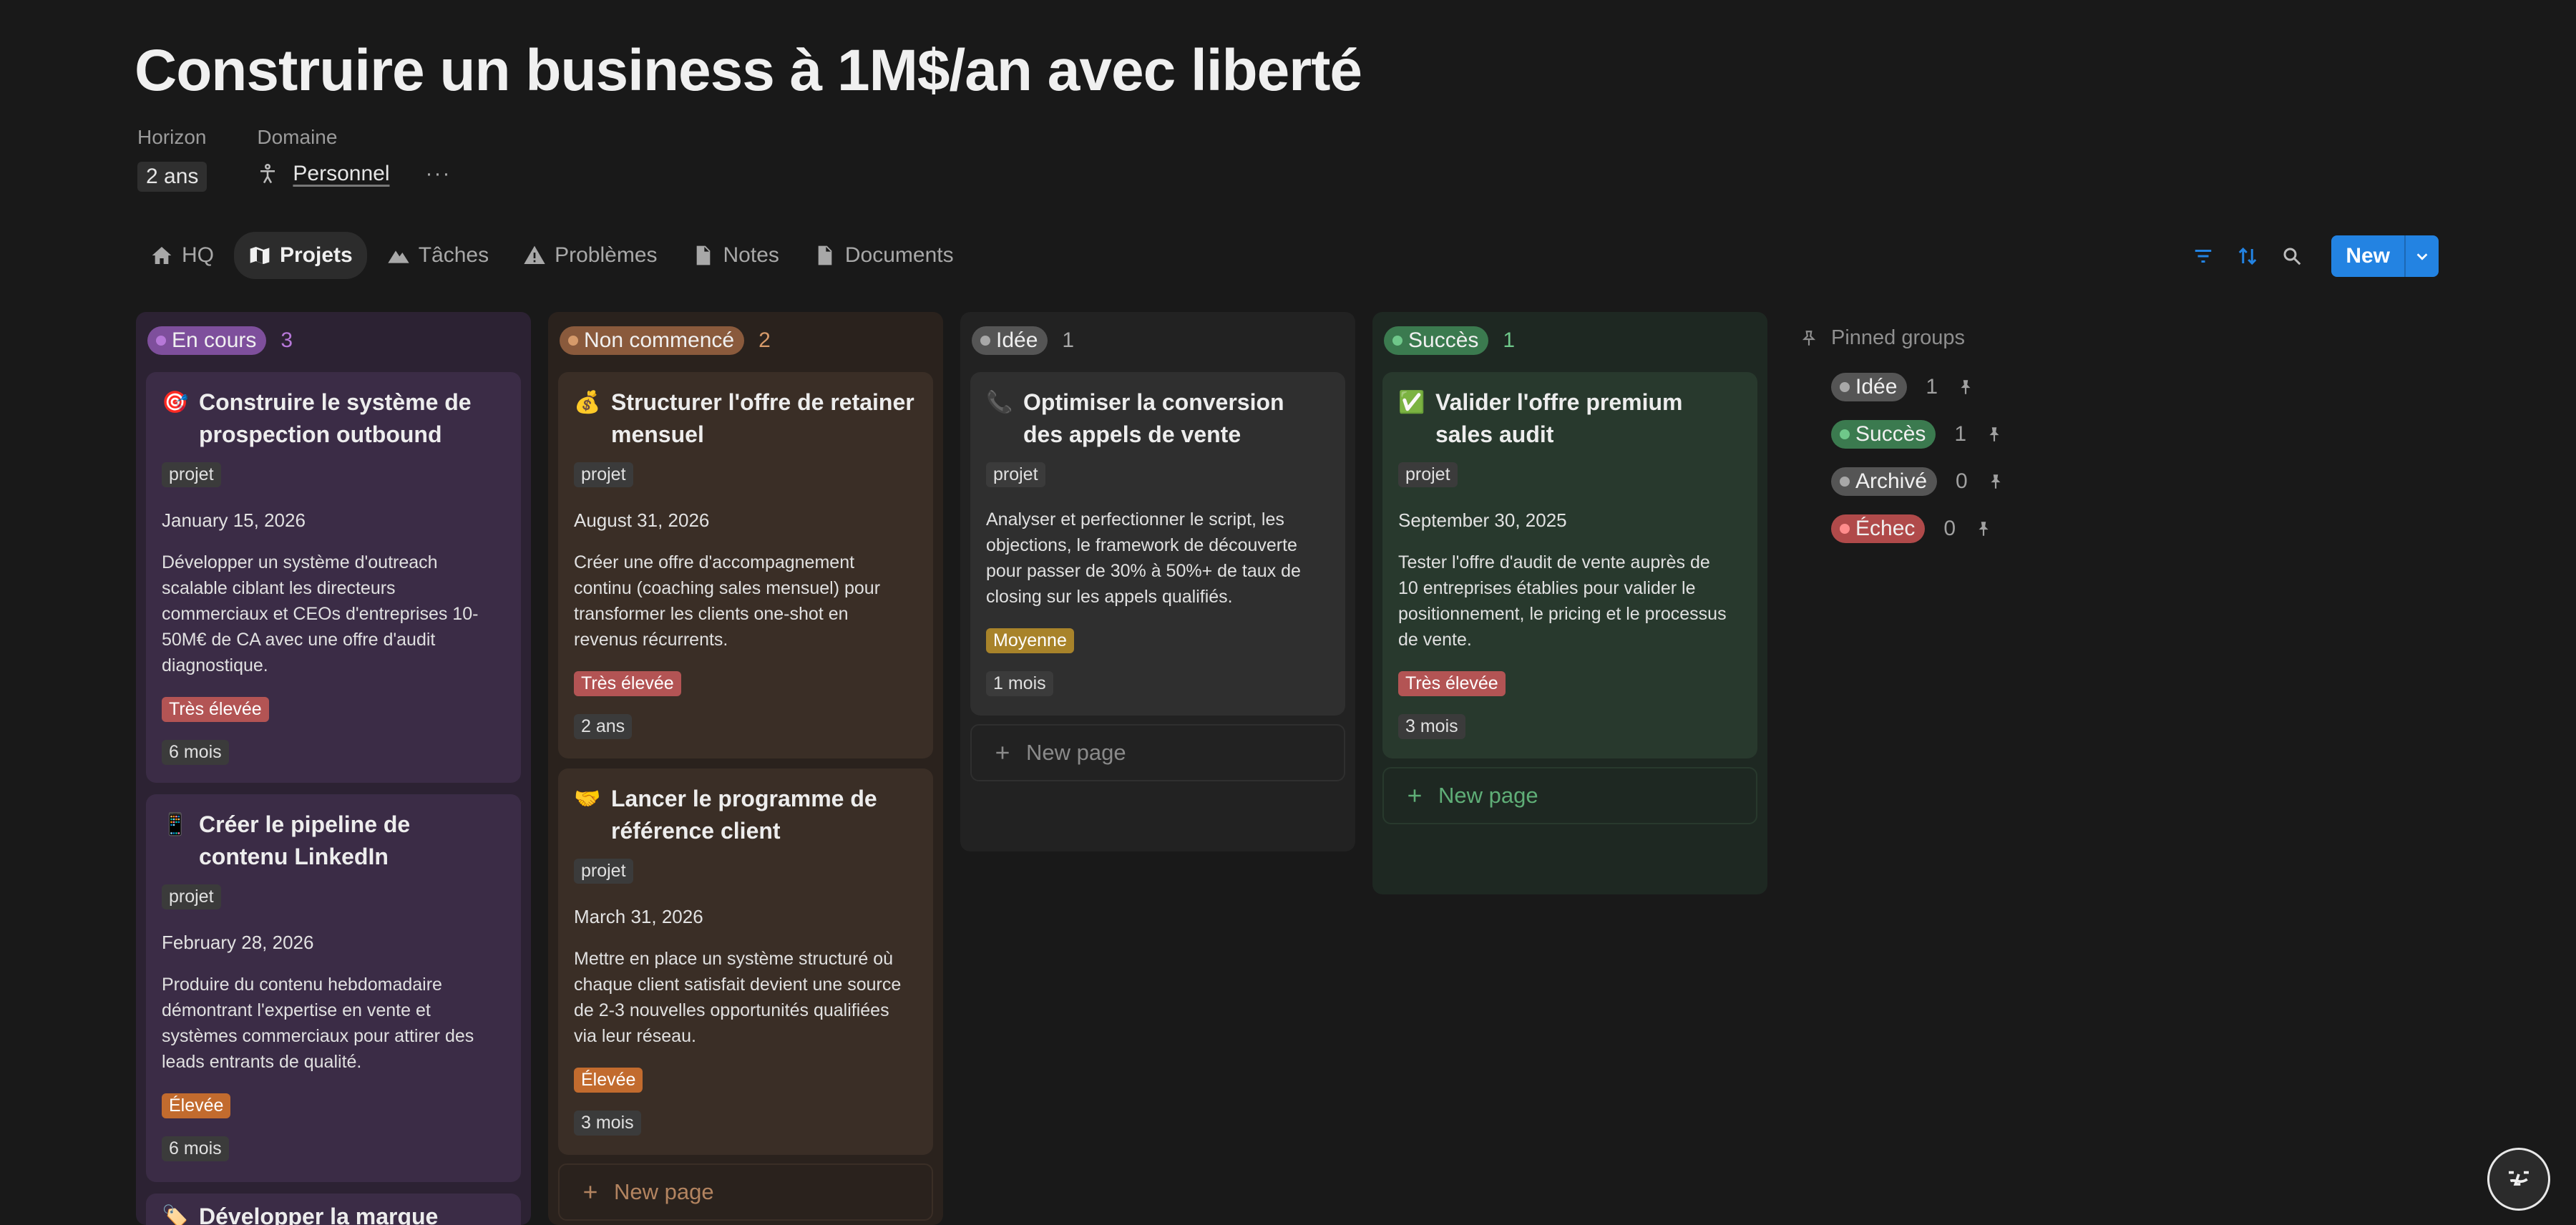 Image resolution: width=2576 pixels, height=1225 pixels. I want to click on pinned-group-archive: Archivé 0, so click(1918, 482).